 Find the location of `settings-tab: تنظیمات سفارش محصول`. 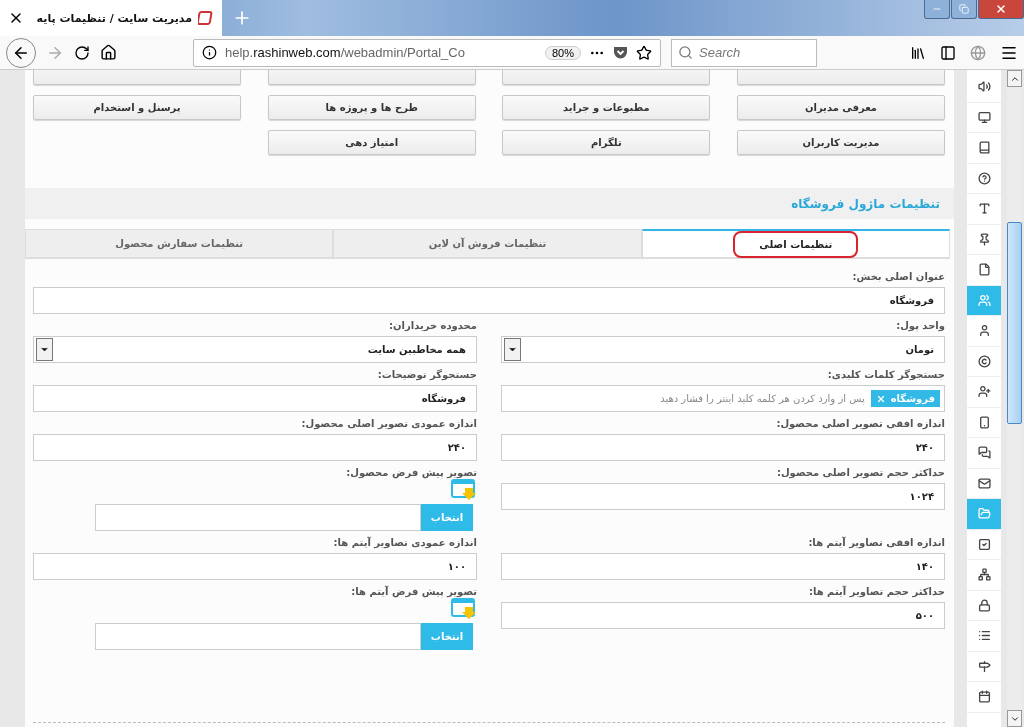

settings-tab: تنظیمات سفارش محصول is located at coordinates (179, 243).